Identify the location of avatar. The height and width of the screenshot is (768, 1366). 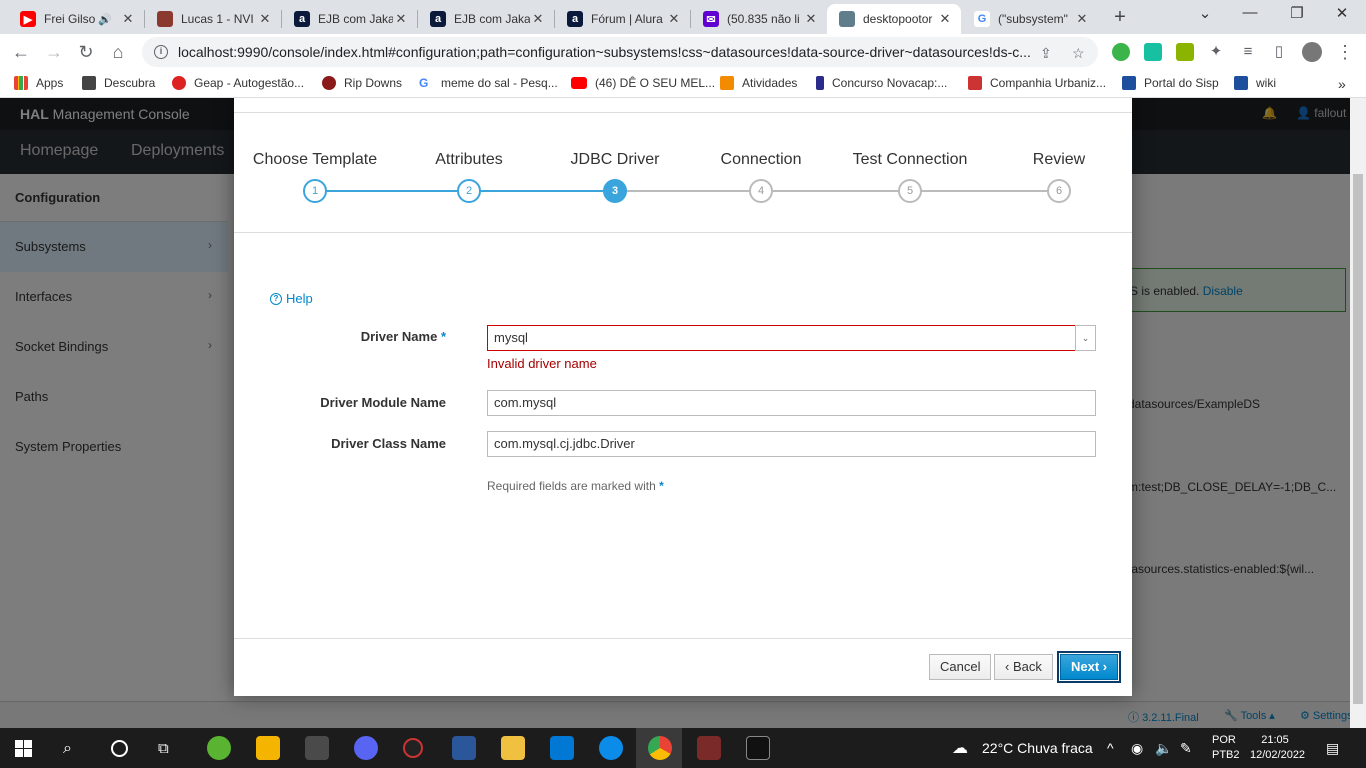
(1312, 52).